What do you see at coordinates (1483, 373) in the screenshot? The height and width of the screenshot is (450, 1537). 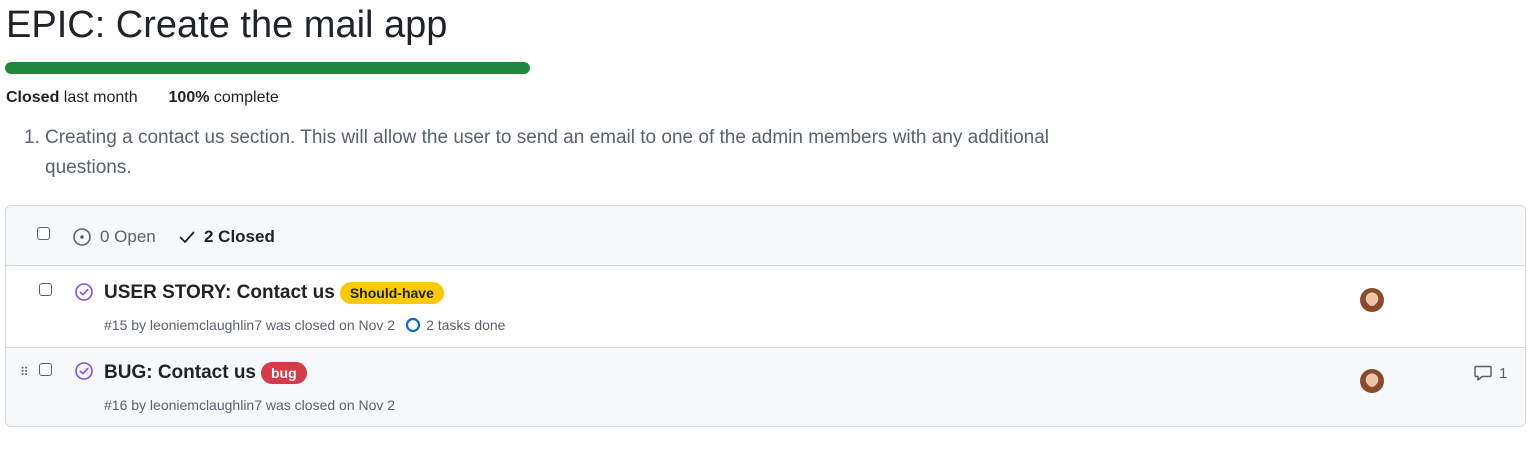 I see `comment-icon` at bounding box center [1483, 373].